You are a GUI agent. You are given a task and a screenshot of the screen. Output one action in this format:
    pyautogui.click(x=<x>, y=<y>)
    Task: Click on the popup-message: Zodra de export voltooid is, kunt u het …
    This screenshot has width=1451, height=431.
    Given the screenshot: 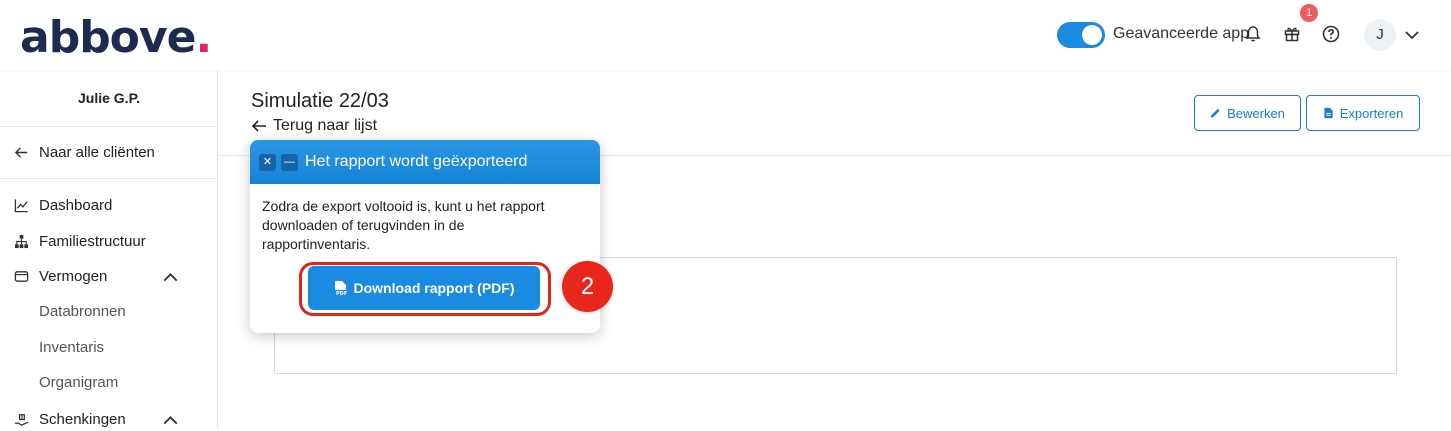 What is the action you would take?
    pyautogui.click(x=403, y=225)
    